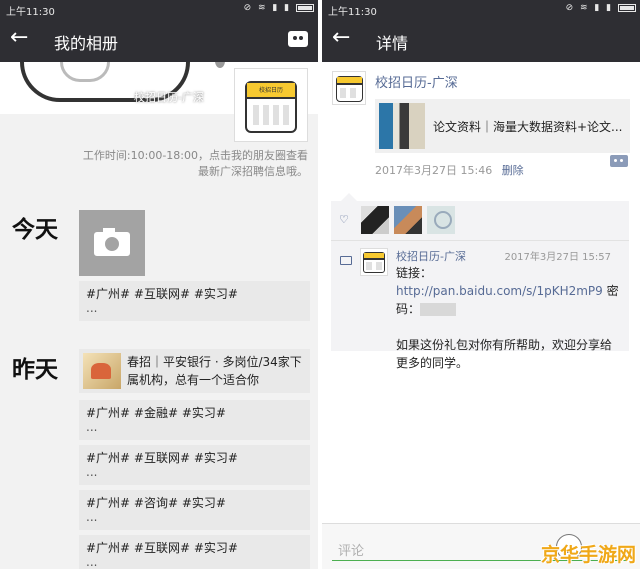 The height and width of the screenshot is (569, 640). Describe the element at coordinates (169, 97) in the screenshot. I see `profile-name: 校招日历-广深` at that location.